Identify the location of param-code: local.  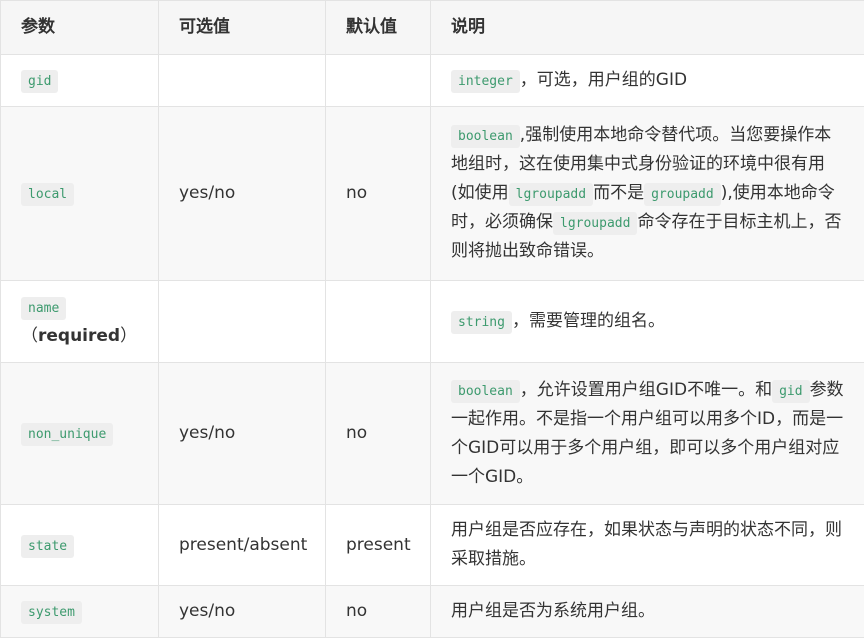
(48, 194).